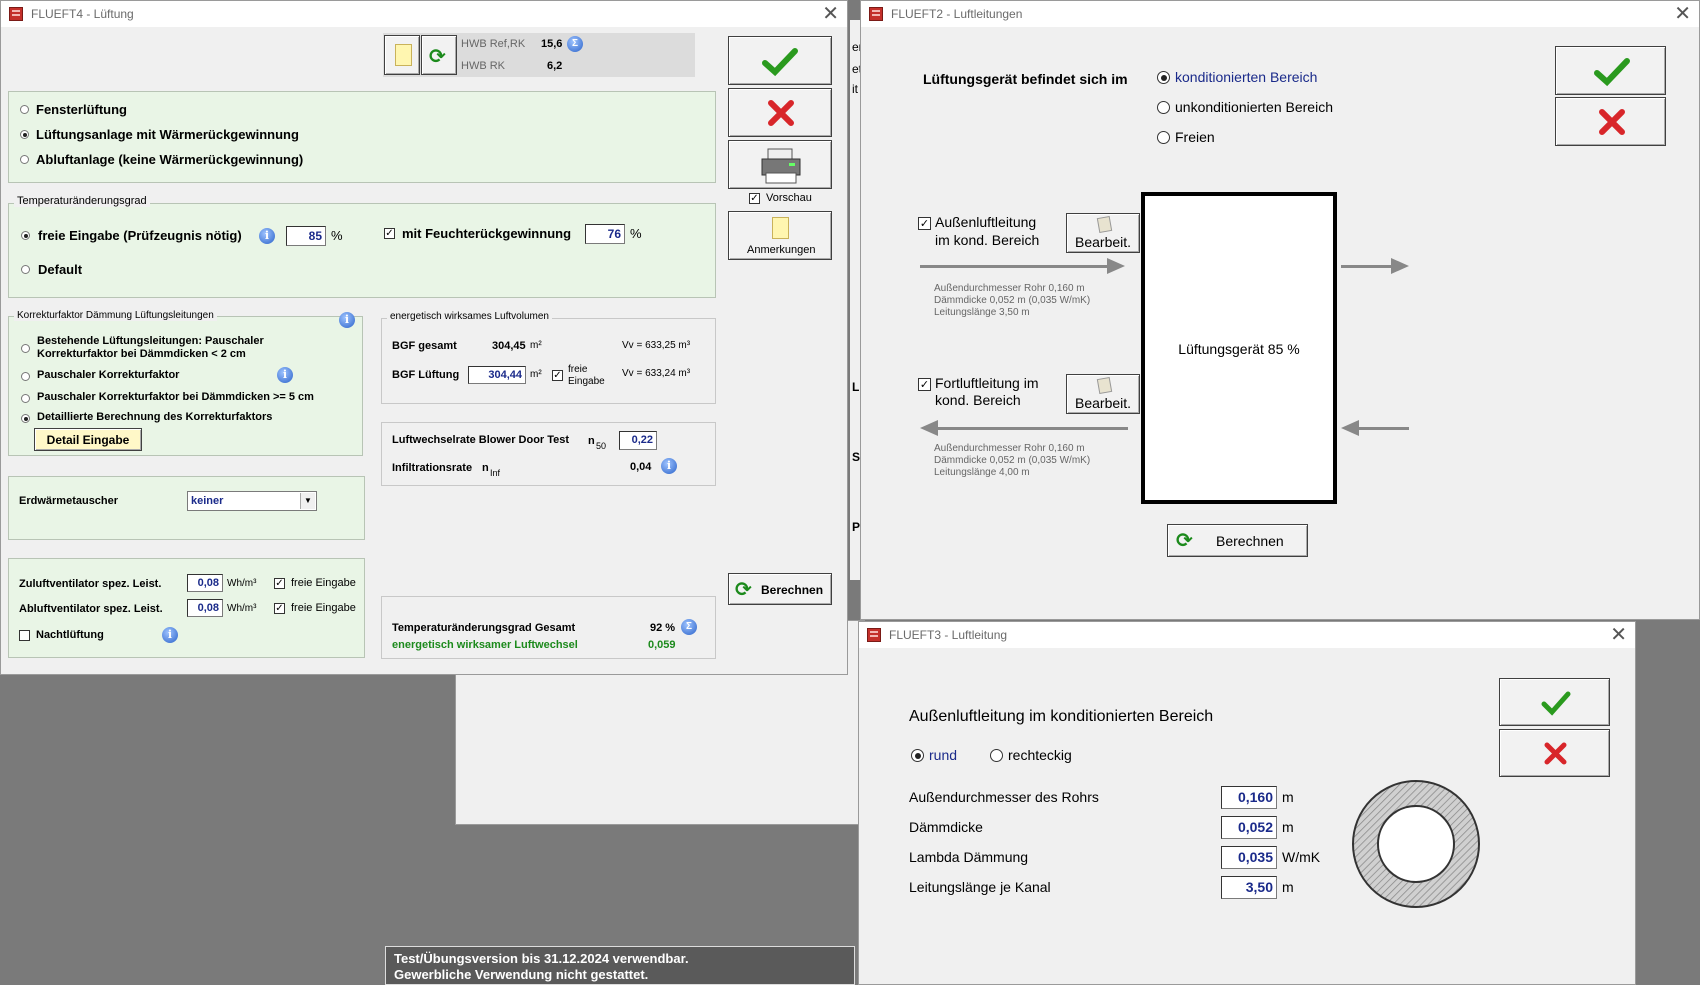 This screenshot has height=985, width=1700. What do you see at coordinates (1249, 887) in the screenshot?
I see `length-input: 3,50` at bounding box center [1249, 887].